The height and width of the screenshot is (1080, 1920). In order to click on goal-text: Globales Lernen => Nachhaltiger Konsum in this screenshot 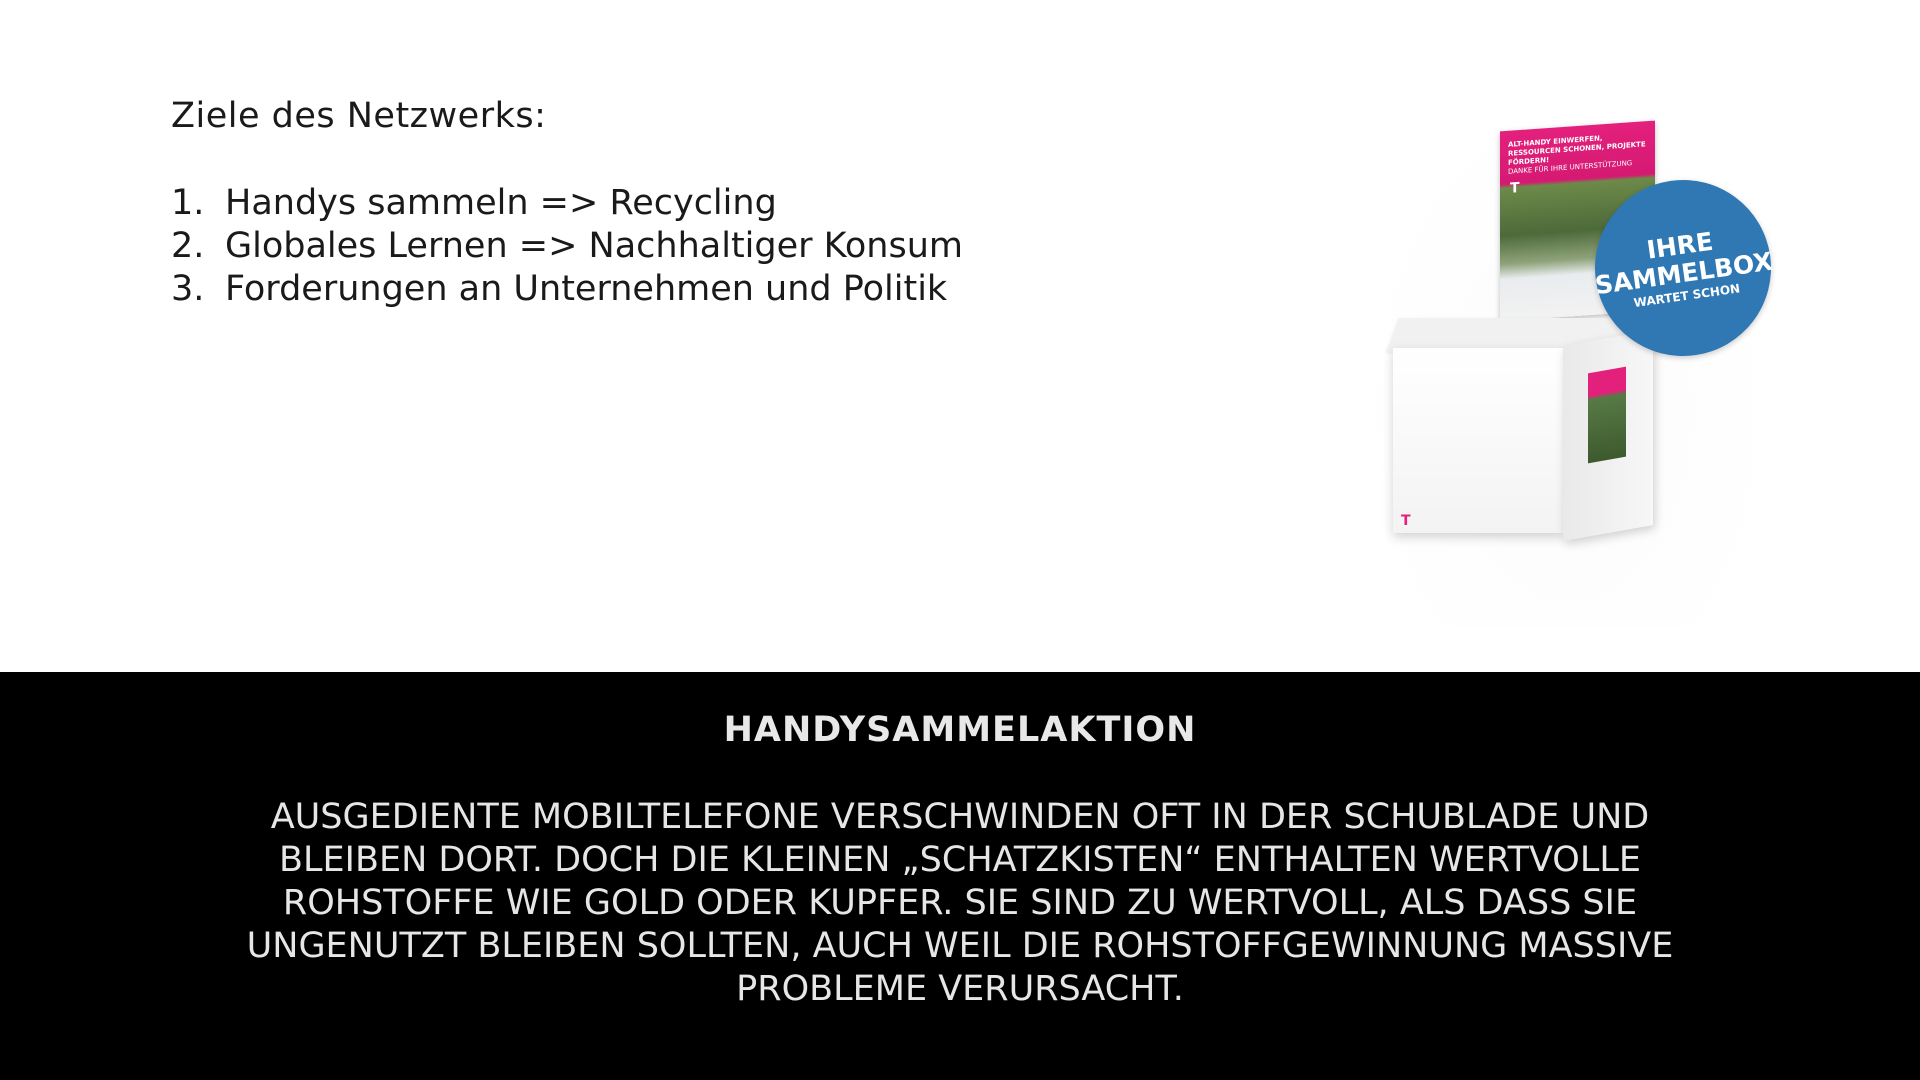, I will do `click(594, 246)`.